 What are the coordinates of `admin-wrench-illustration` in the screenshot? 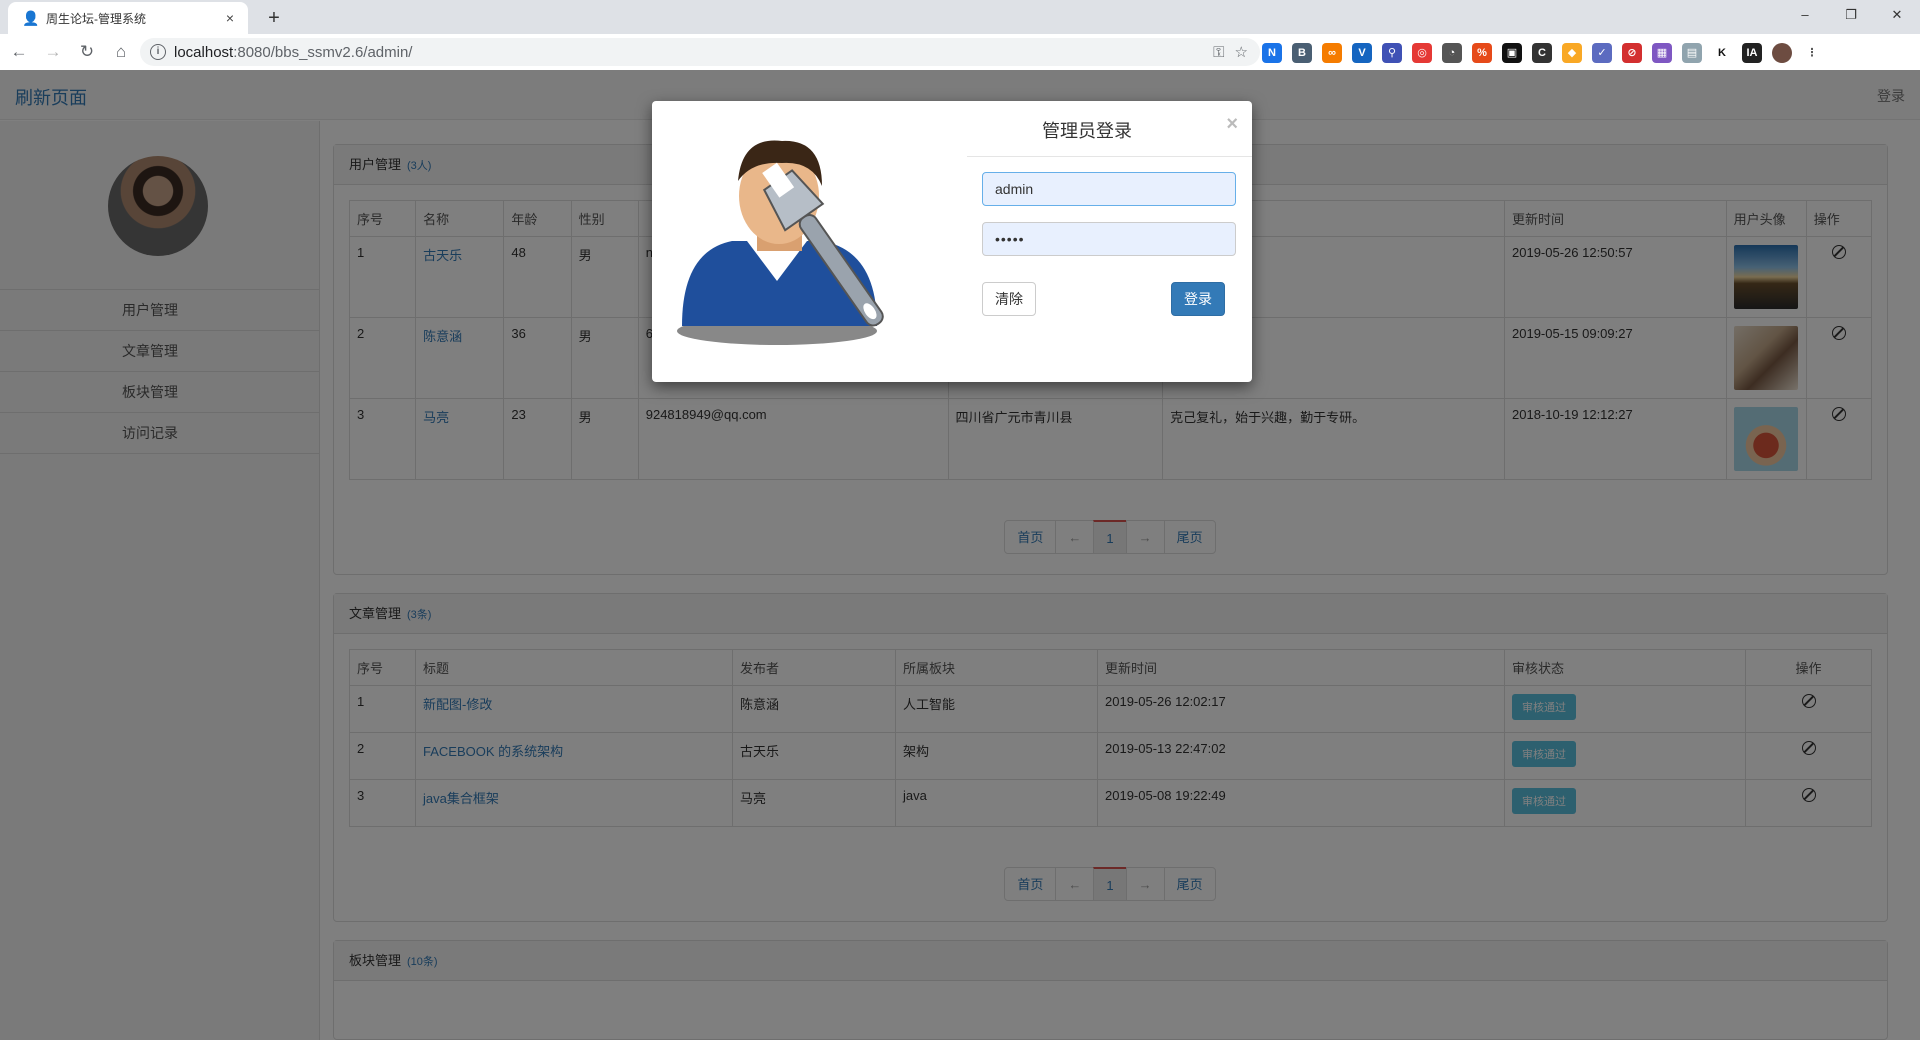 It's located at (780, 242).